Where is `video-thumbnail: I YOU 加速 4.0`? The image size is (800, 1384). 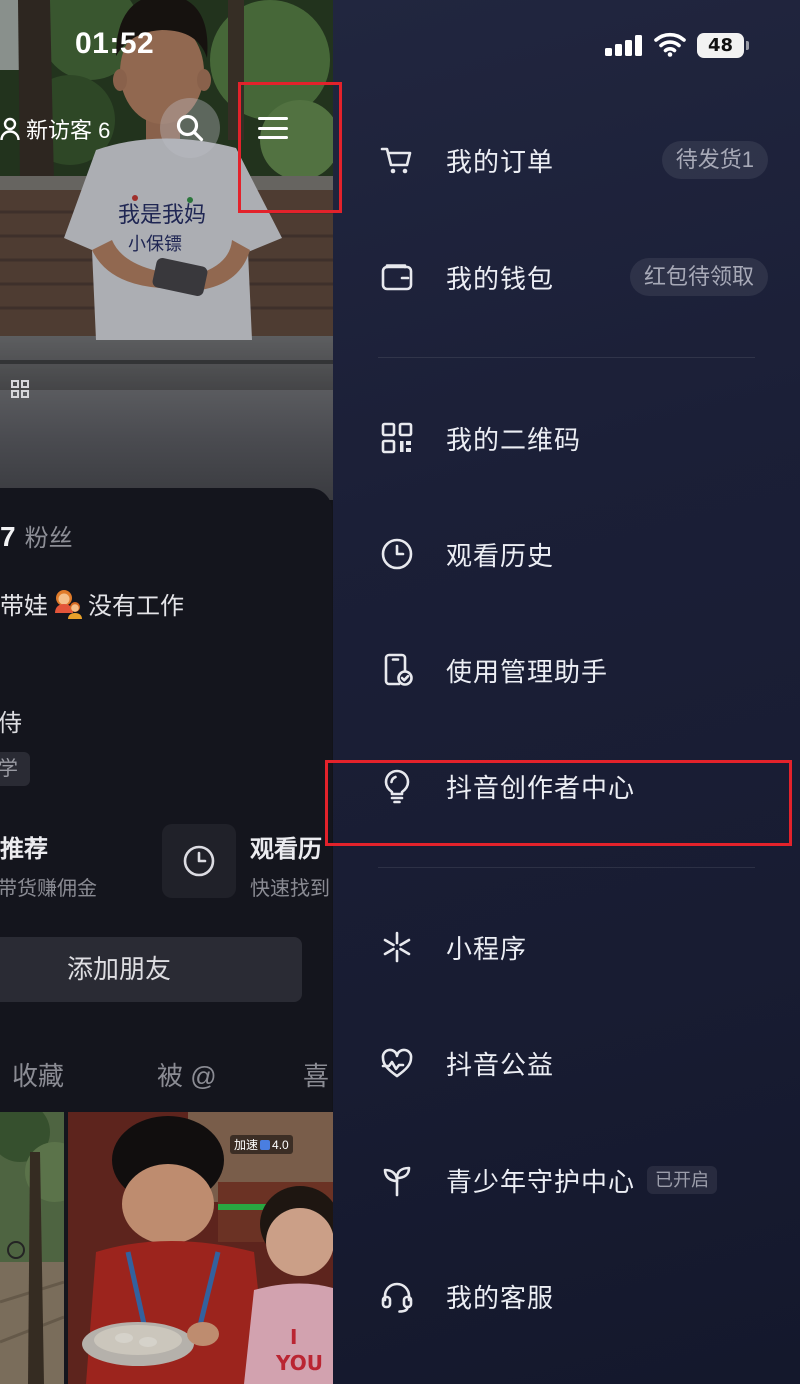
video-thumbnail: I YOU 加速 4.0 is located at coordinates (200, 1248).